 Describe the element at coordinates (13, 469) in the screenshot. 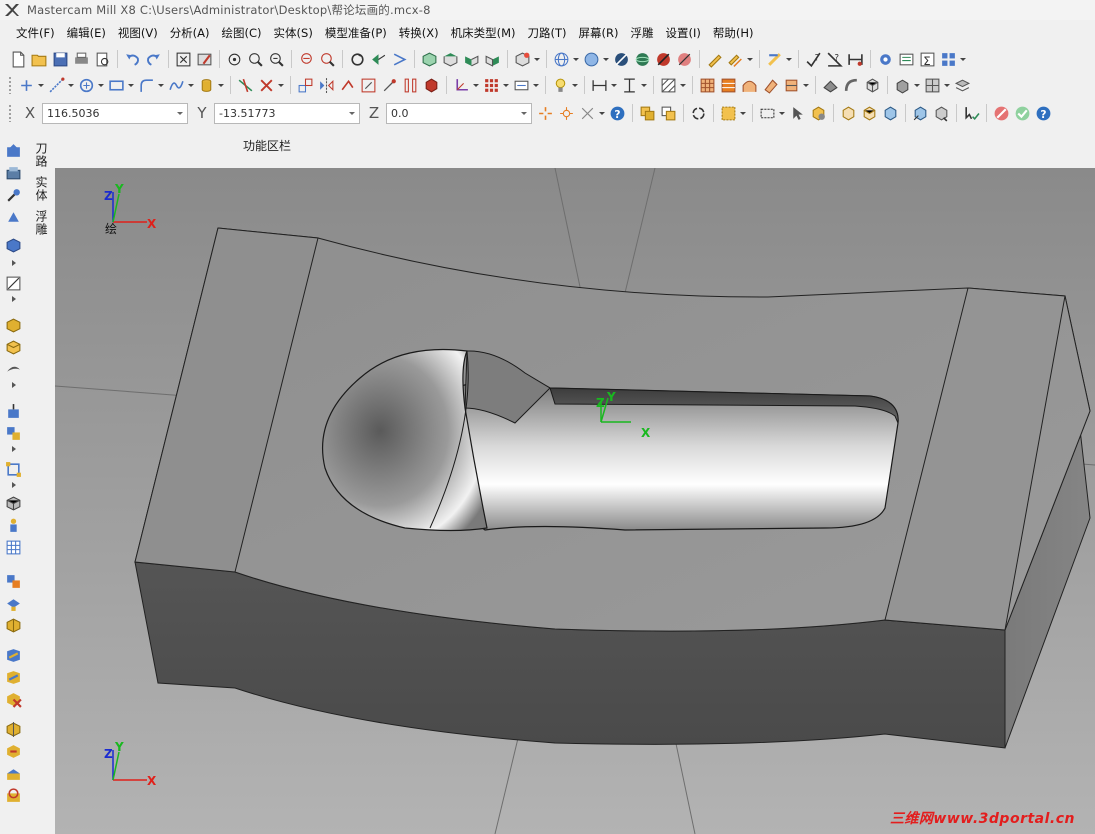

I see `bounding-box-icon` at that location.